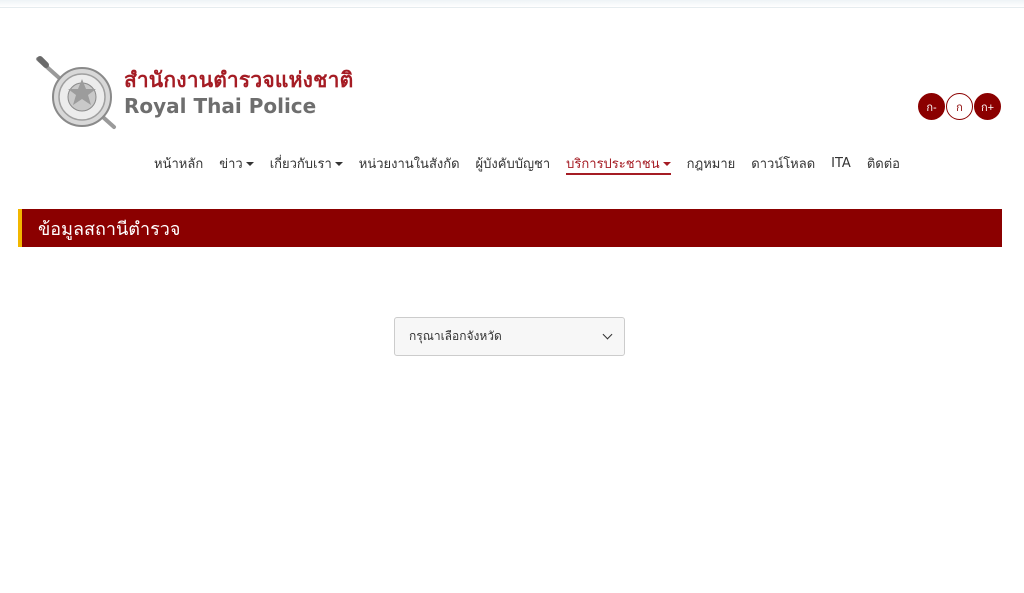 Image resolution: width=1024 pixels, height=593 pixels. Describe the element at coordinates (931, 106) in the screenshot. I see `font-decrease-button: ก-` at that location.